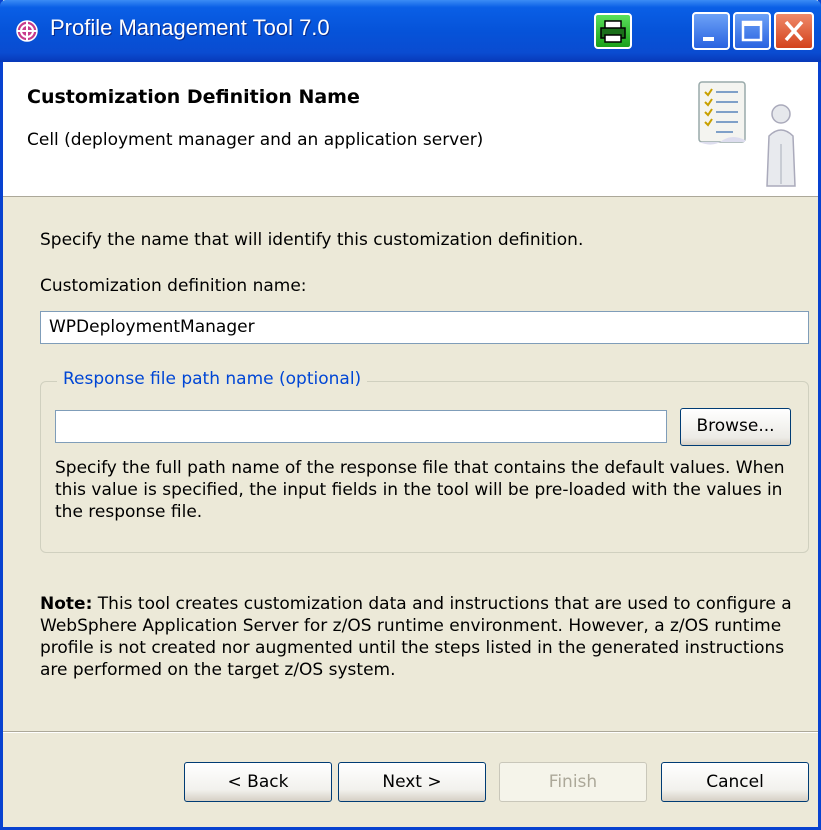 This screenshot has height=830, width=821. Describe the element at coordinates (193, 97) in the screenshot. I see `page-title: Customization Definition Name` at that location.